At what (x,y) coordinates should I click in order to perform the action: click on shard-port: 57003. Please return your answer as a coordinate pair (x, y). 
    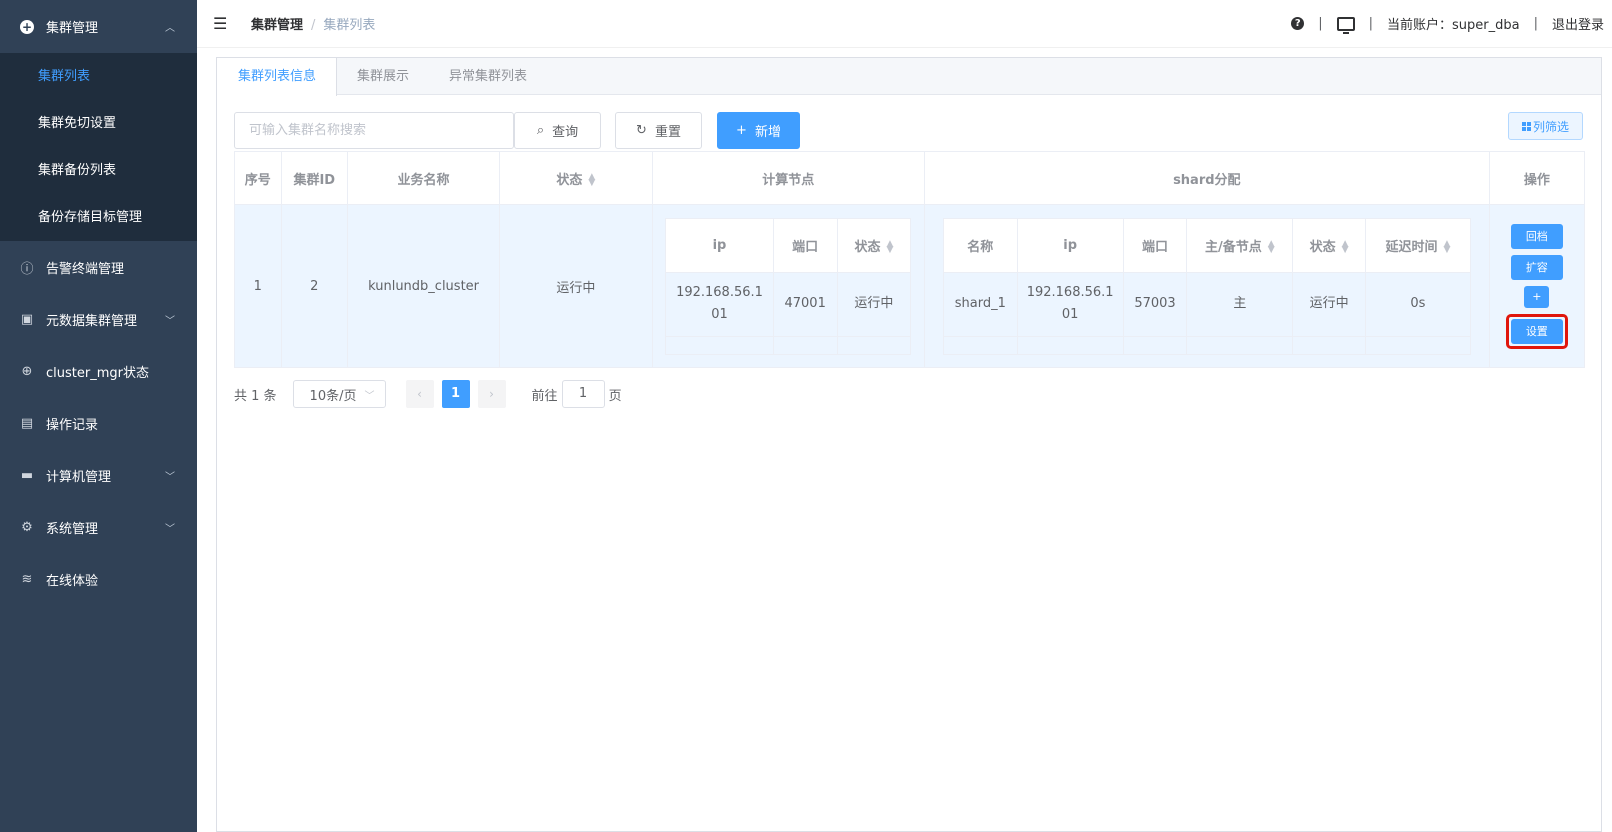
    Looking at the image, I should click on (1155, 304).